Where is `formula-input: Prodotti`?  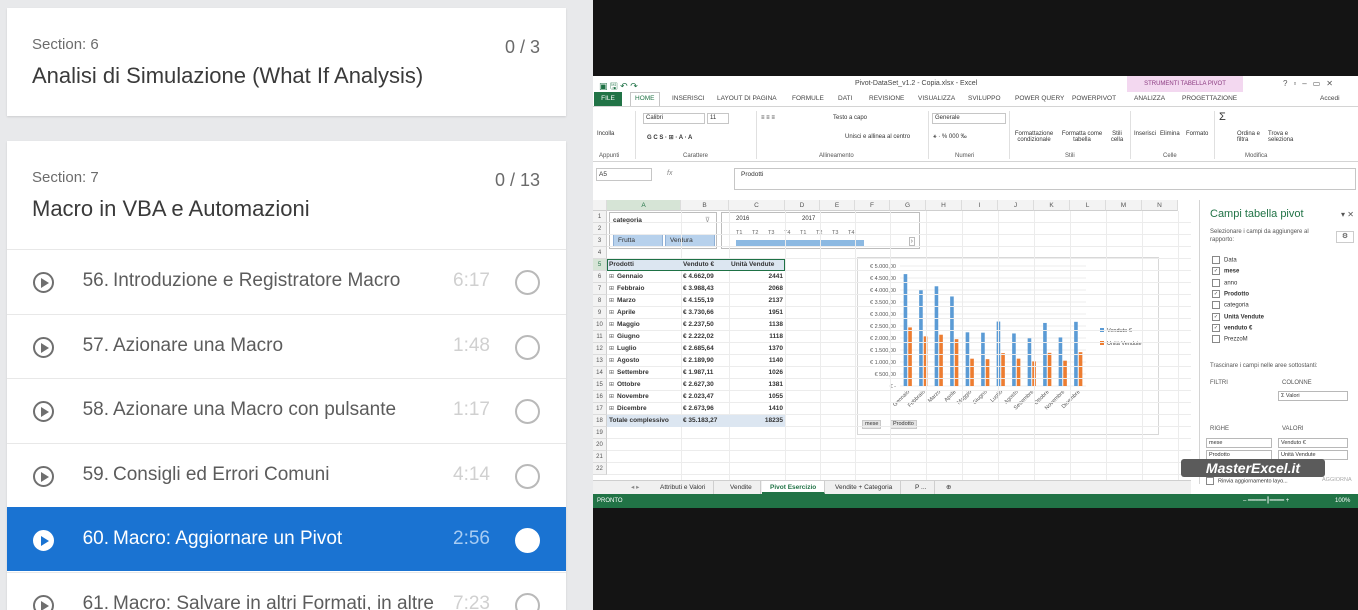 formula-input: Prodotti is located at coordinates (1045, 179).